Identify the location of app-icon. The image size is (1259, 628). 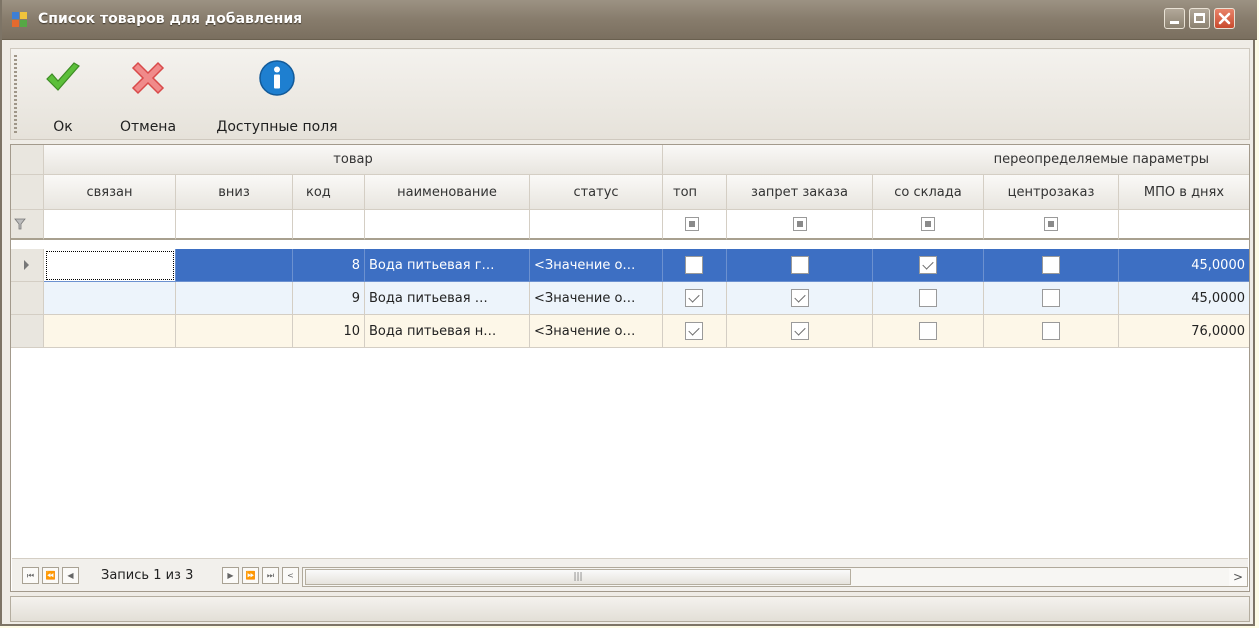
(20, 20).